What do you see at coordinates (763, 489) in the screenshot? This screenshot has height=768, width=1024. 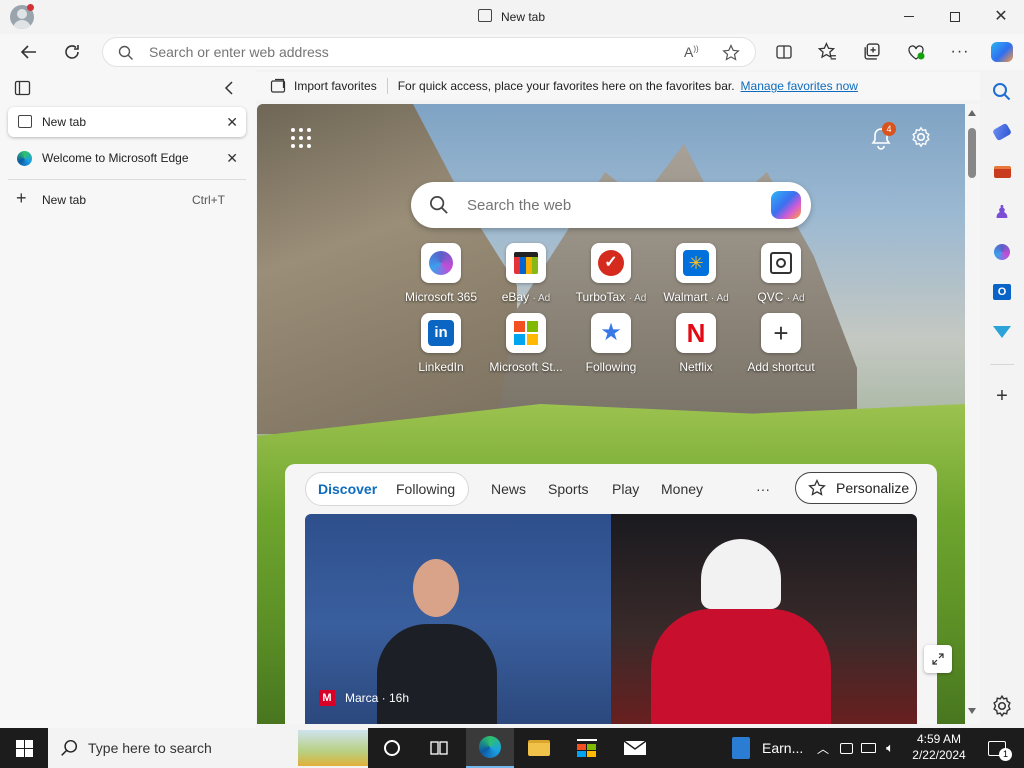 I see `more-tabs-button: ···` at bounding box center [763, 489].